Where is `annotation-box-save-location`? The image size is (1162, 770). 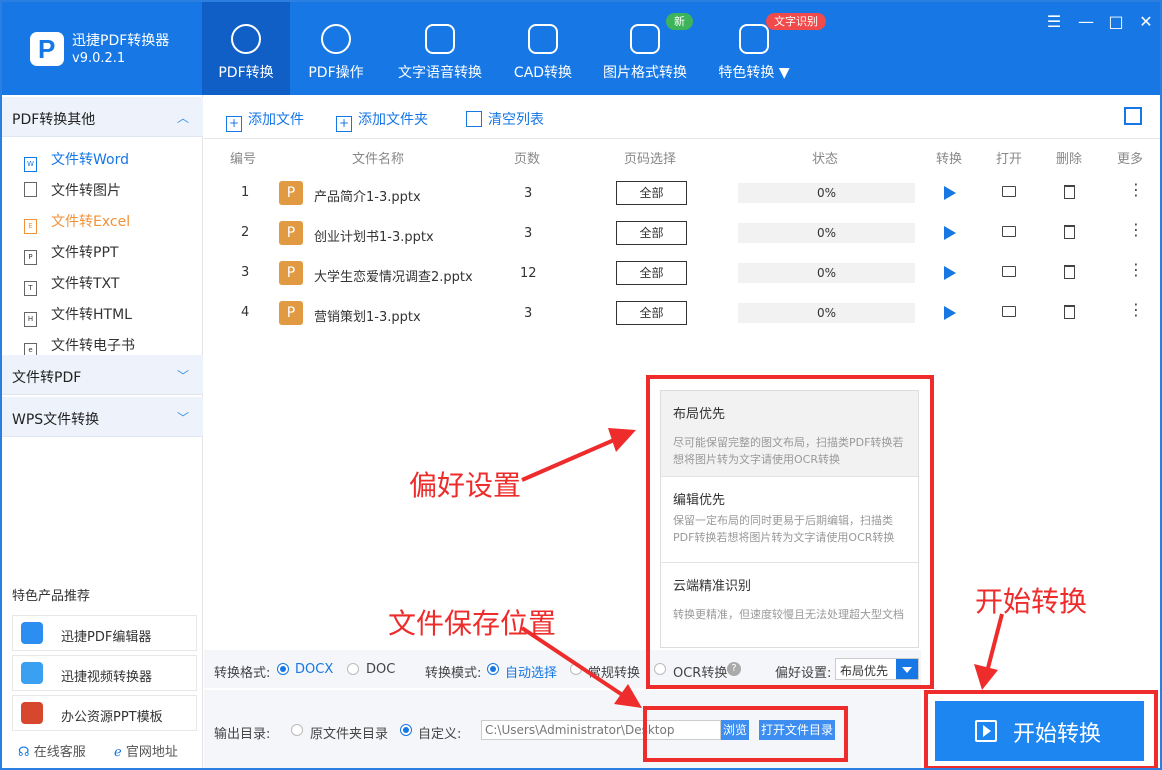 annotation-box-save-location is located at coordinates (745, 734).